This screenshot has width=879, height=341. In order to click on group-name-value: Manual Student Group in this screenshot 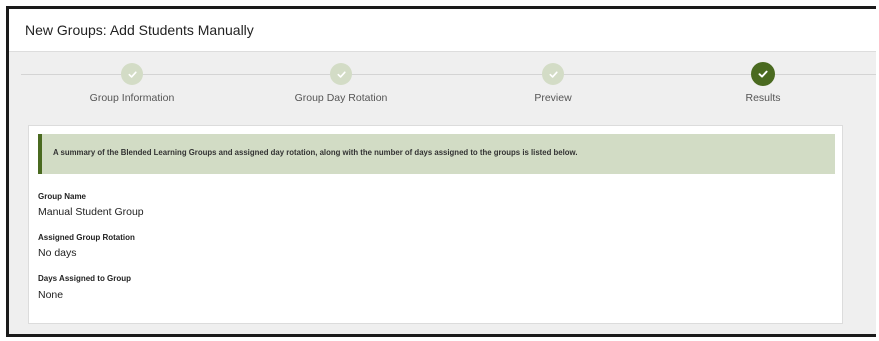, I will do `click(91, 212)`.